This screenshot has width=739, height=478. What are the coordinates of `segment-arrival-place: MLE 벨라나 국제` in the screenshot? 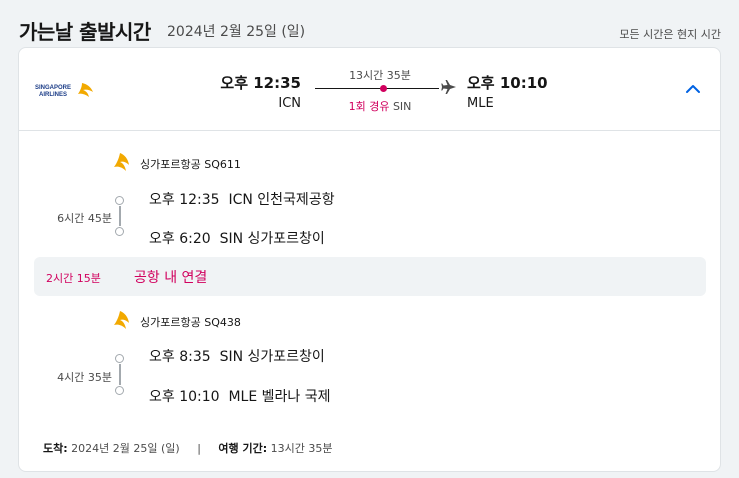 It's located at (279, 397).